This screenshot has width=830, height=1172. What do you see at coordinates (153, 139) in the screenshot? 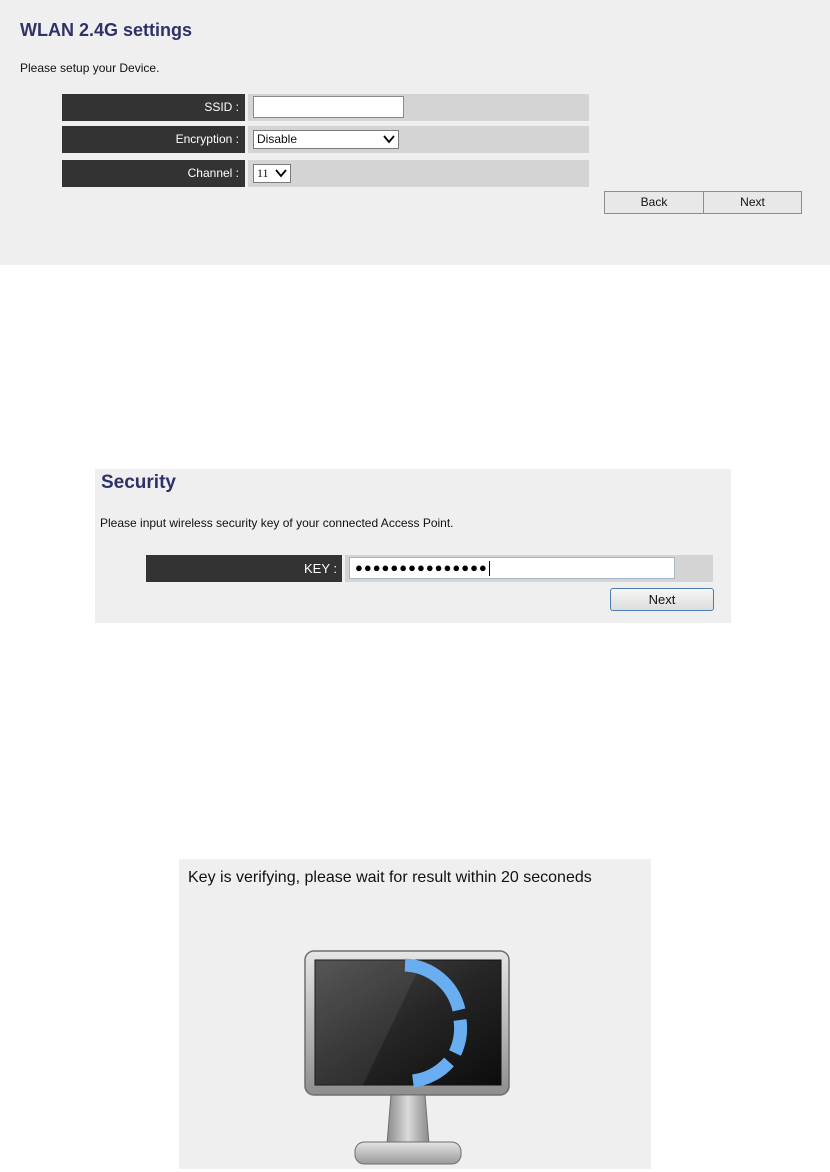
I see `encryption-label: Encryption :` at bounding box center [153, 139].